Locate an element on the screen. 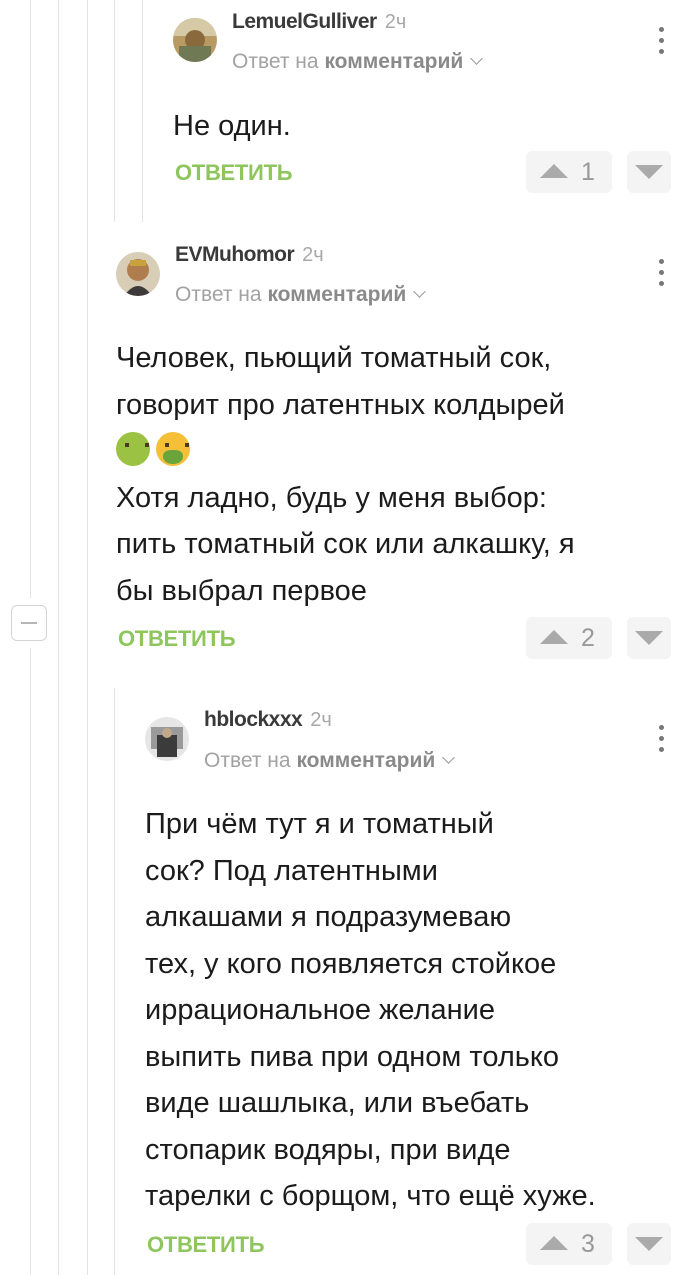 The image size is (700, 1275). username: EVMuhomor 2ч is located at coordinates (249, 255).